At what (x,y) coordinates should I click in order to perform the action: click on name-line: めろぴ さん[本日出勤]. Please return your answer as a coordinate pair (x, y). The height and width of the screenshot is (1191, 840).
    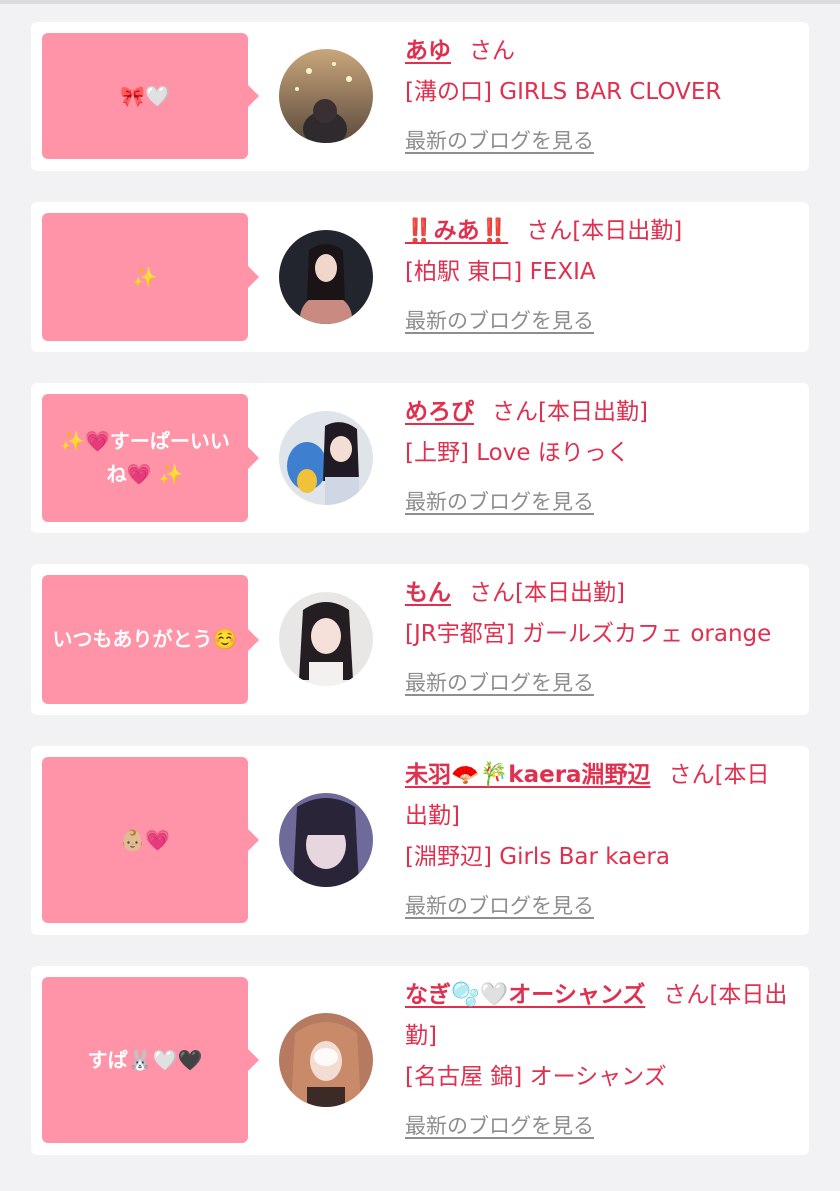
    Looking at the image, I should click on (597, 412).